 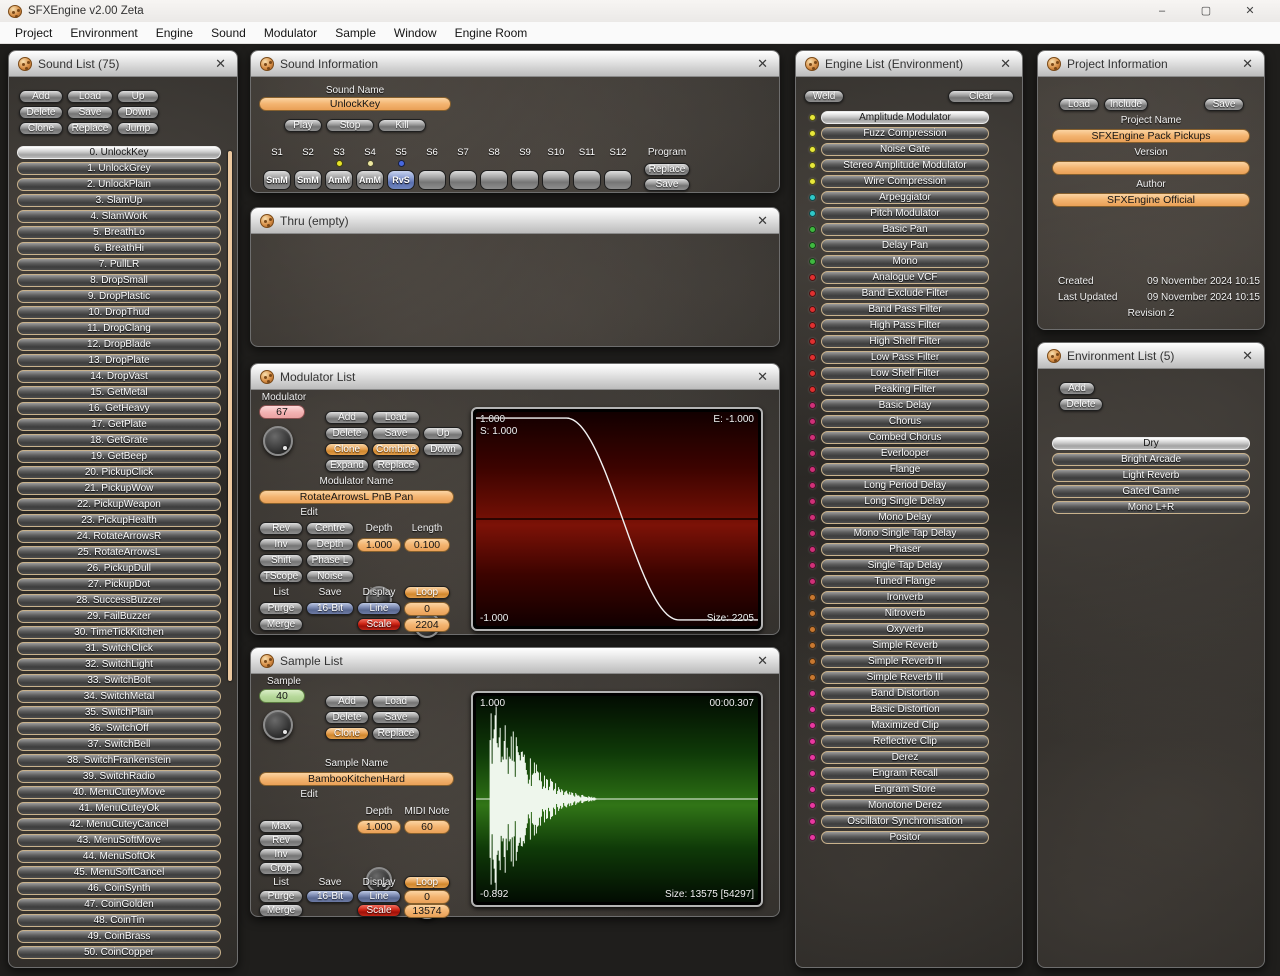 I want to click on engine-list-item-label: Reflective Clip, so click(x=905, y=741).